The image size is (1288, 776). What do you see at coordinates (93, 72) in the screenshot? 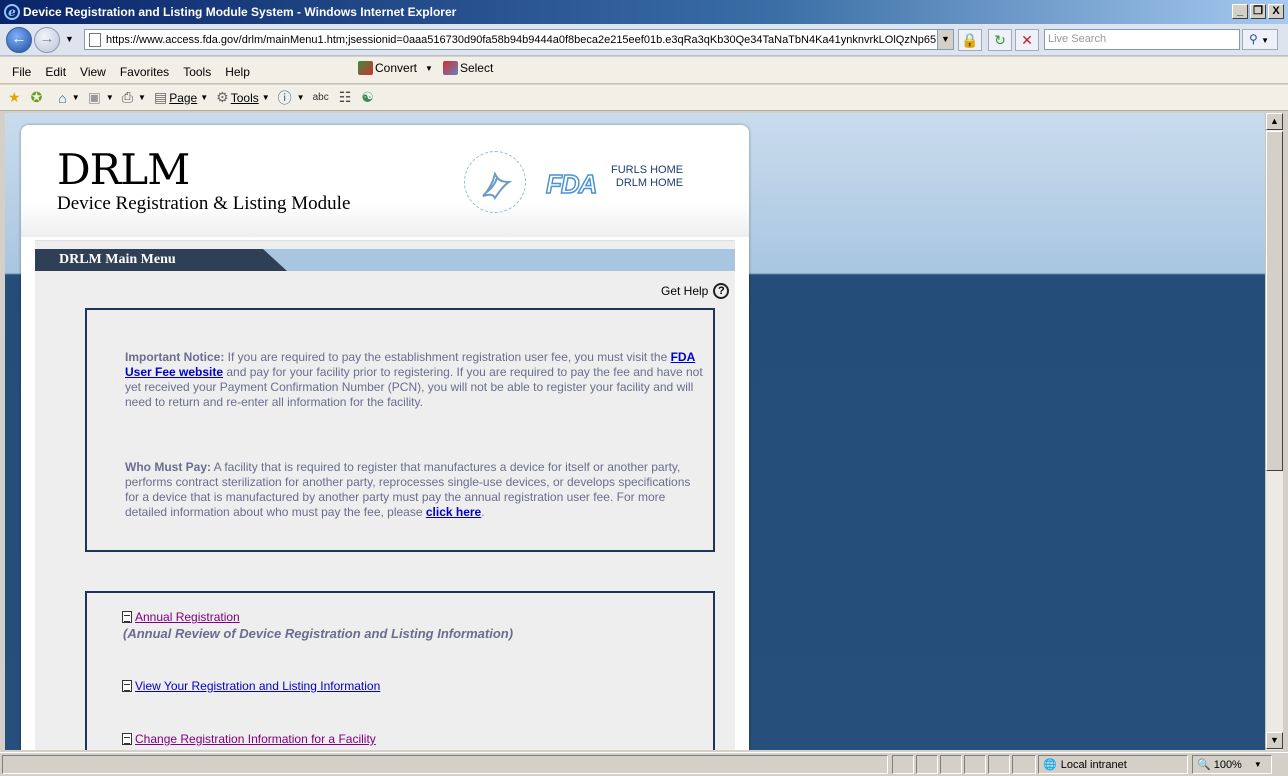
I see `menu-view: View` at bounding box center [93, 72].